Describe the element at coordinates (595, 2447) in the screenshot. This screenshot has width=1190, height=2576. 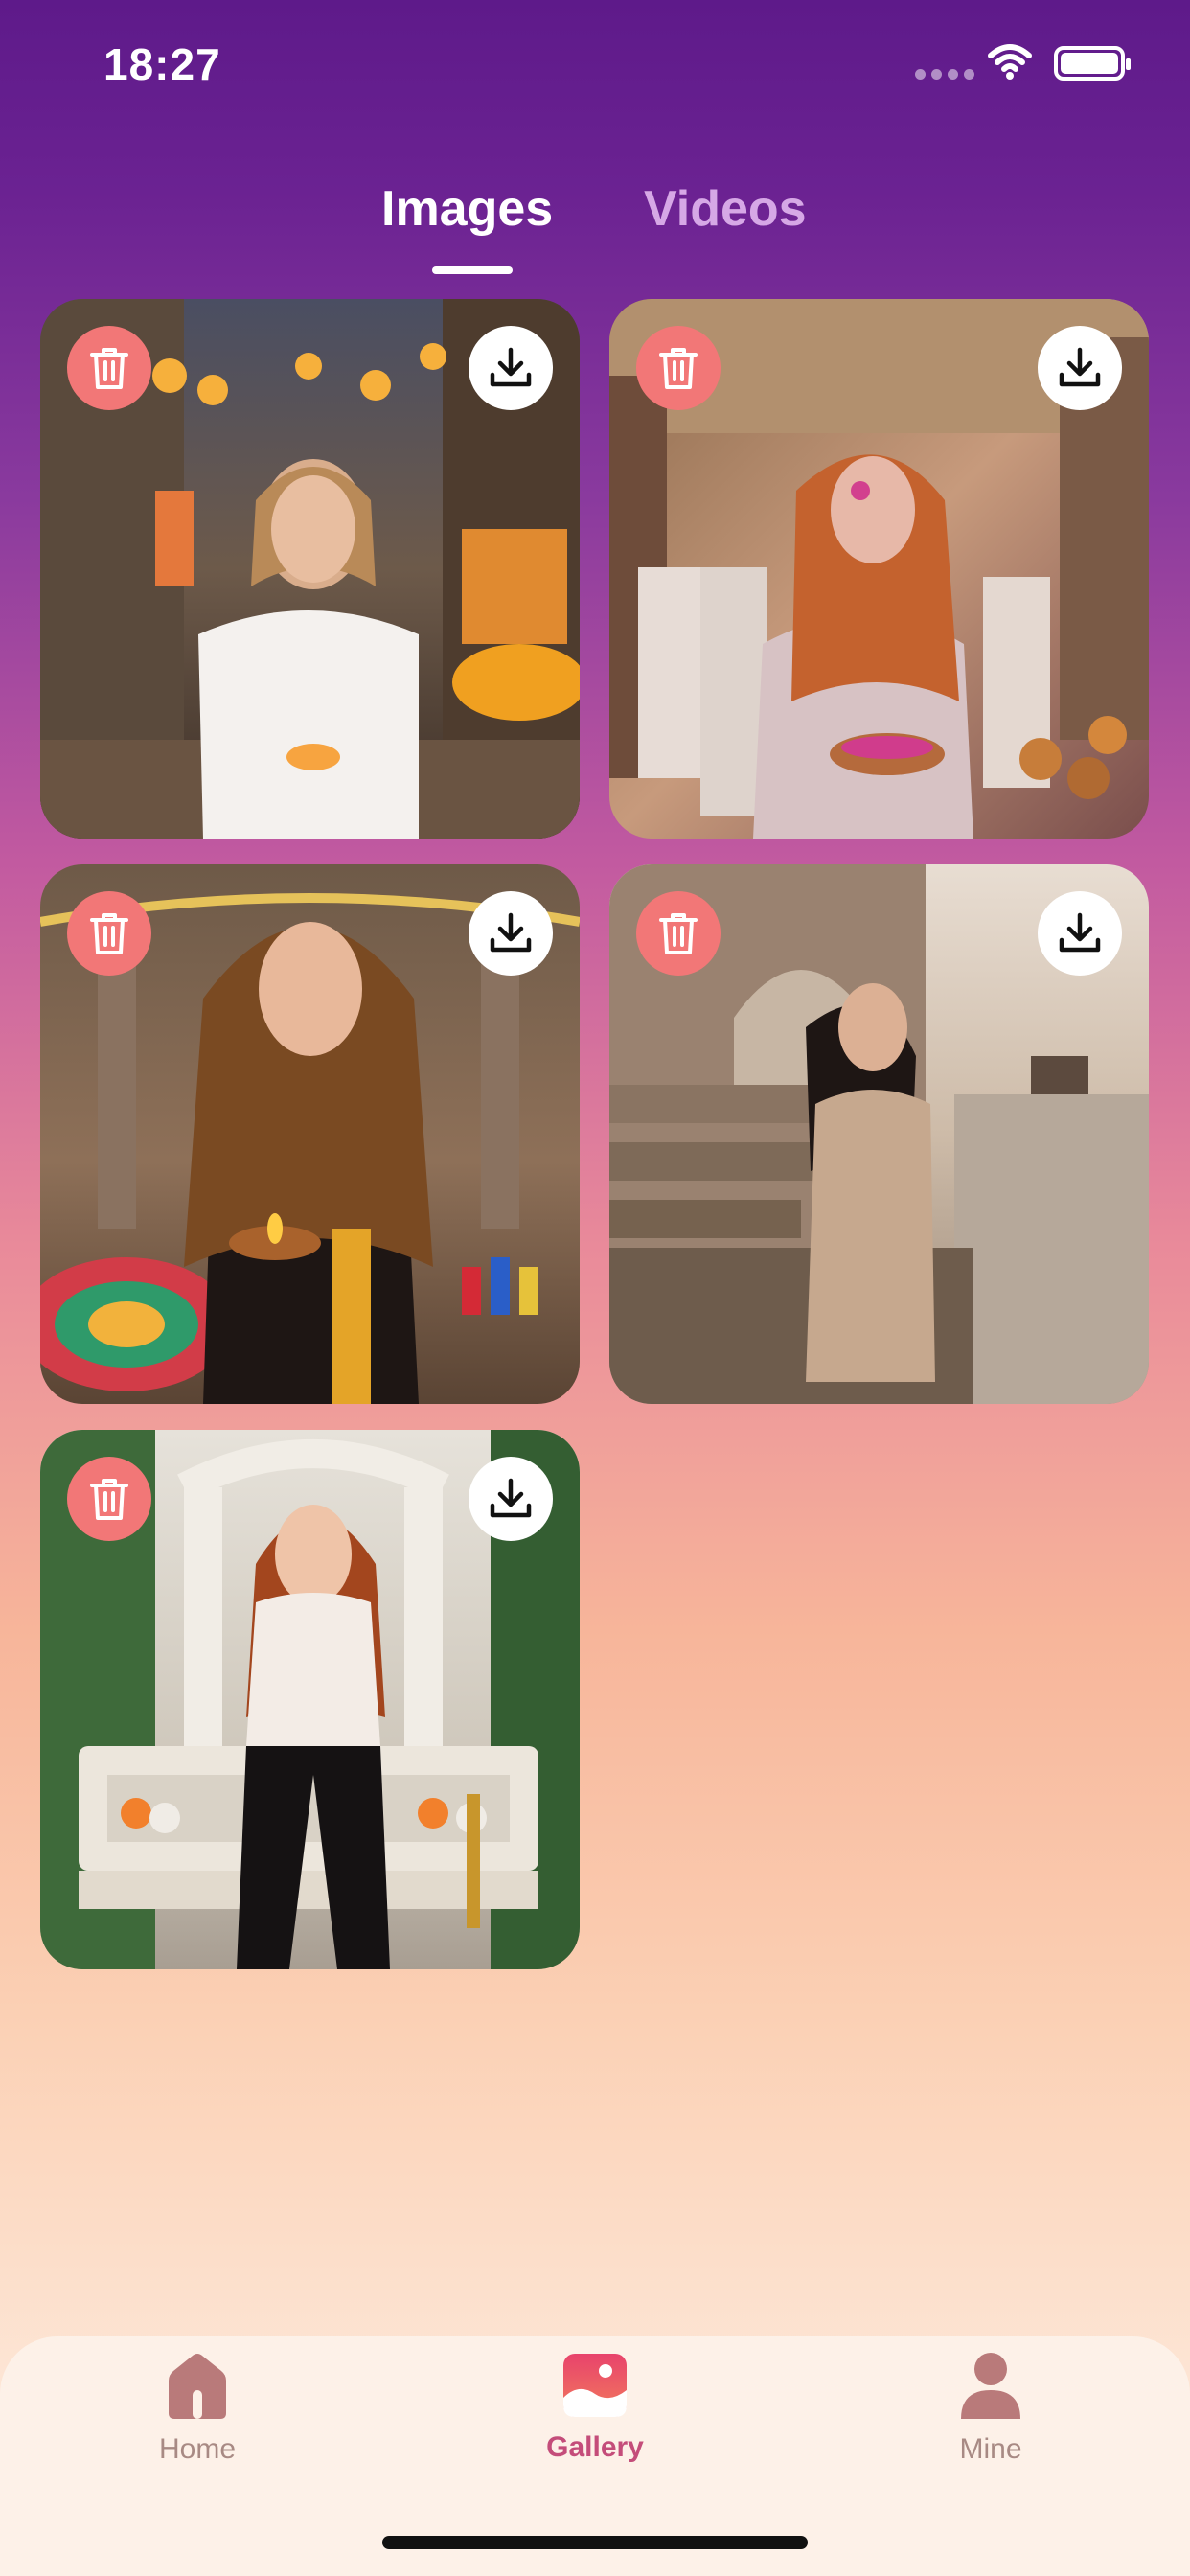
I see `nav-gallery-label: Gallery` at that location.